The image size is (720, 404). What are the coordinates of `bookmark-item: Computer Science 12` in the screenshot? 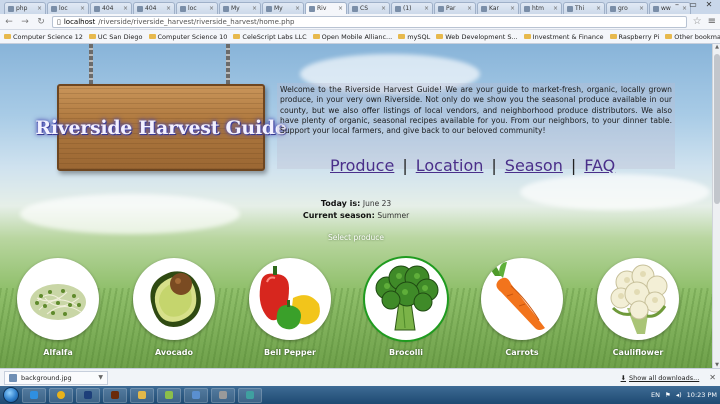 It's located at (43, 37).